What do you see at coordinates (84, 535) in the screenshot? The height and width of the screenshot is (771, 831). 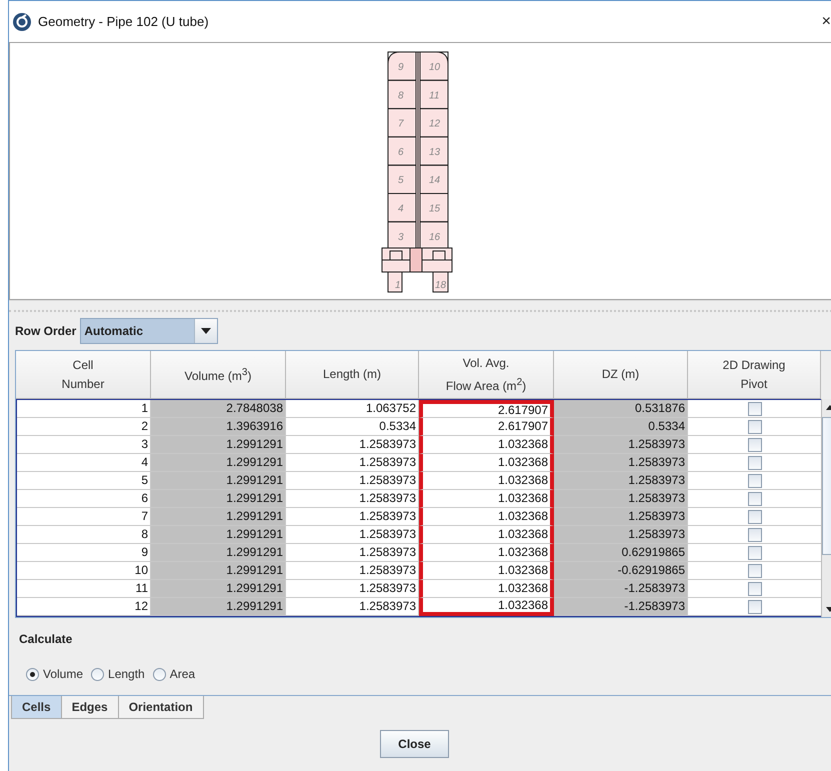 I see `table-cell: 8` at bounding box center [84, 535].